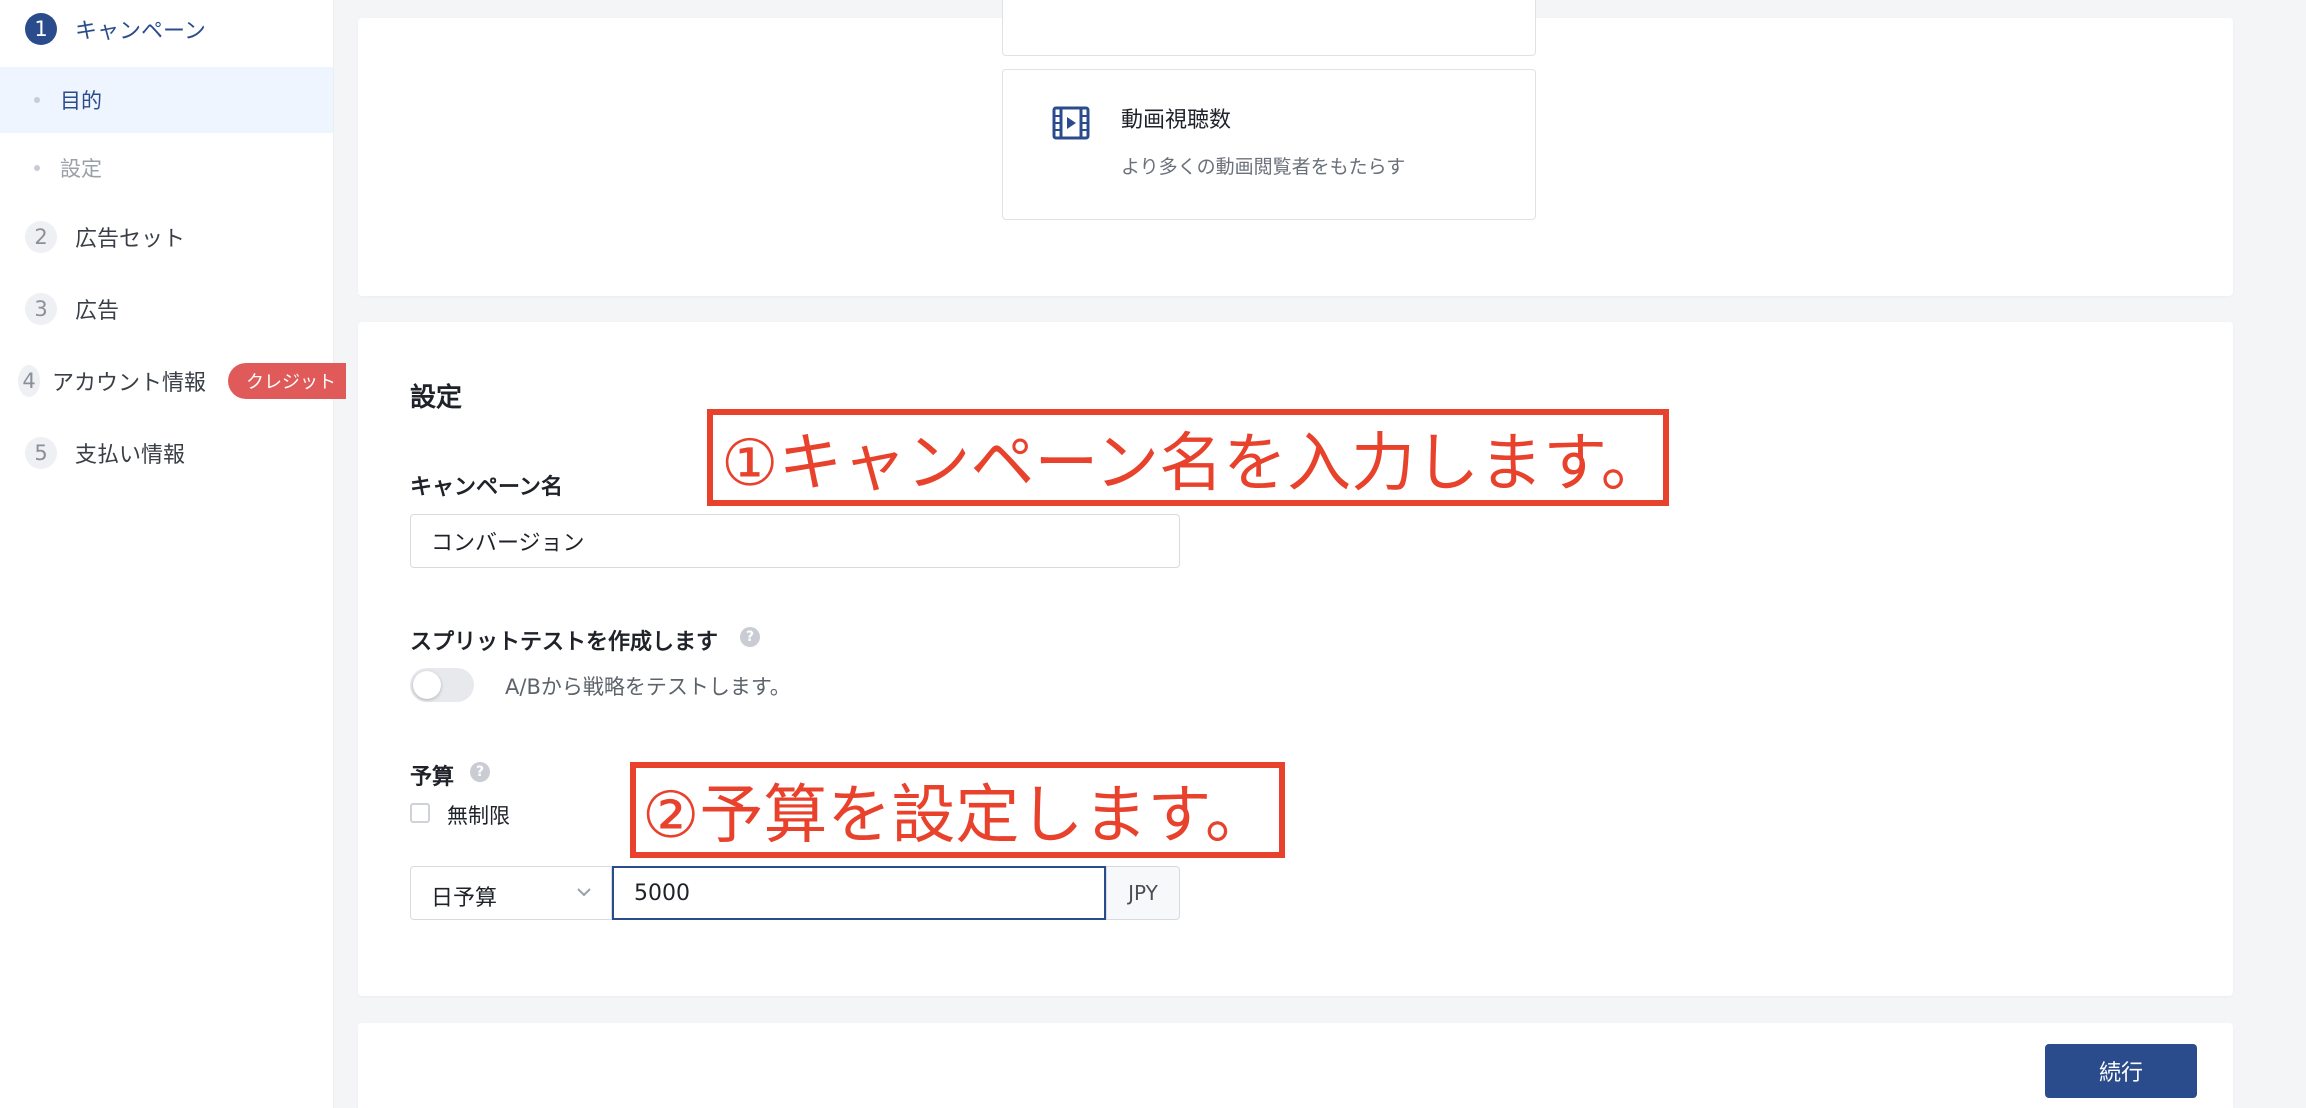 The image size is (2306, 1108). Describe the element at coordinates (1263, 167) in the screenshot. I see `option-description: より多くの動画閲覧者をもたらす` at that location.